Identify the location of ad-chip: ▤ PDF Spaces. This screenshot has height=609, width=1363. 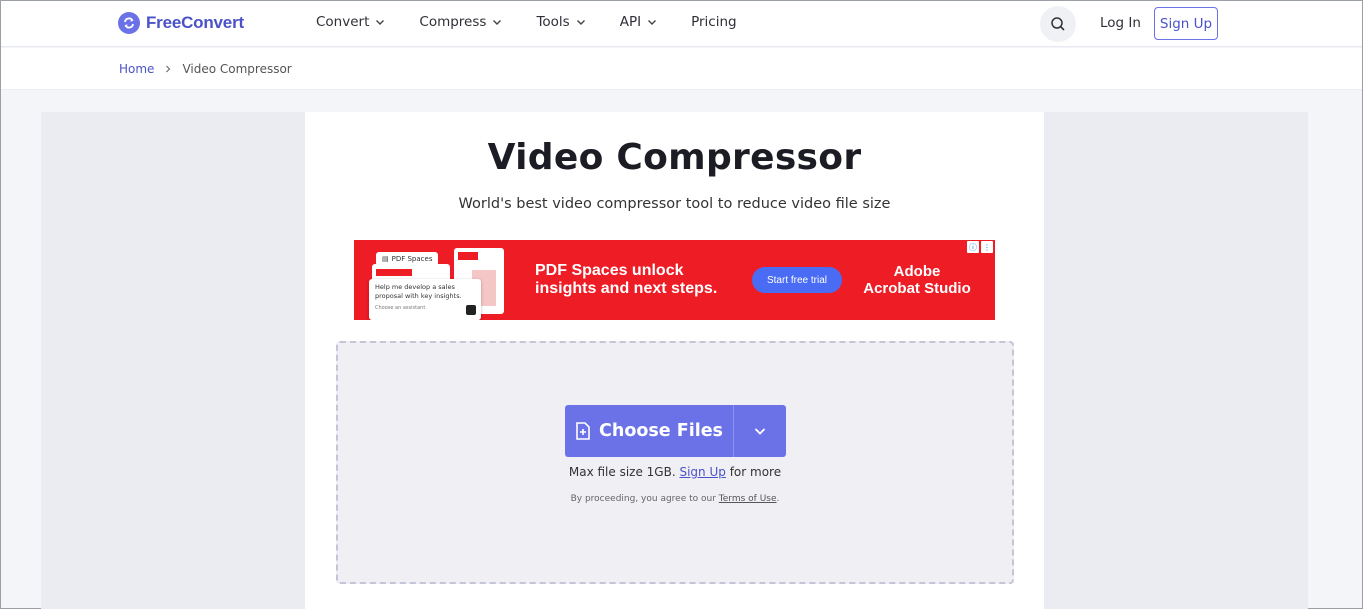
(407, 259).